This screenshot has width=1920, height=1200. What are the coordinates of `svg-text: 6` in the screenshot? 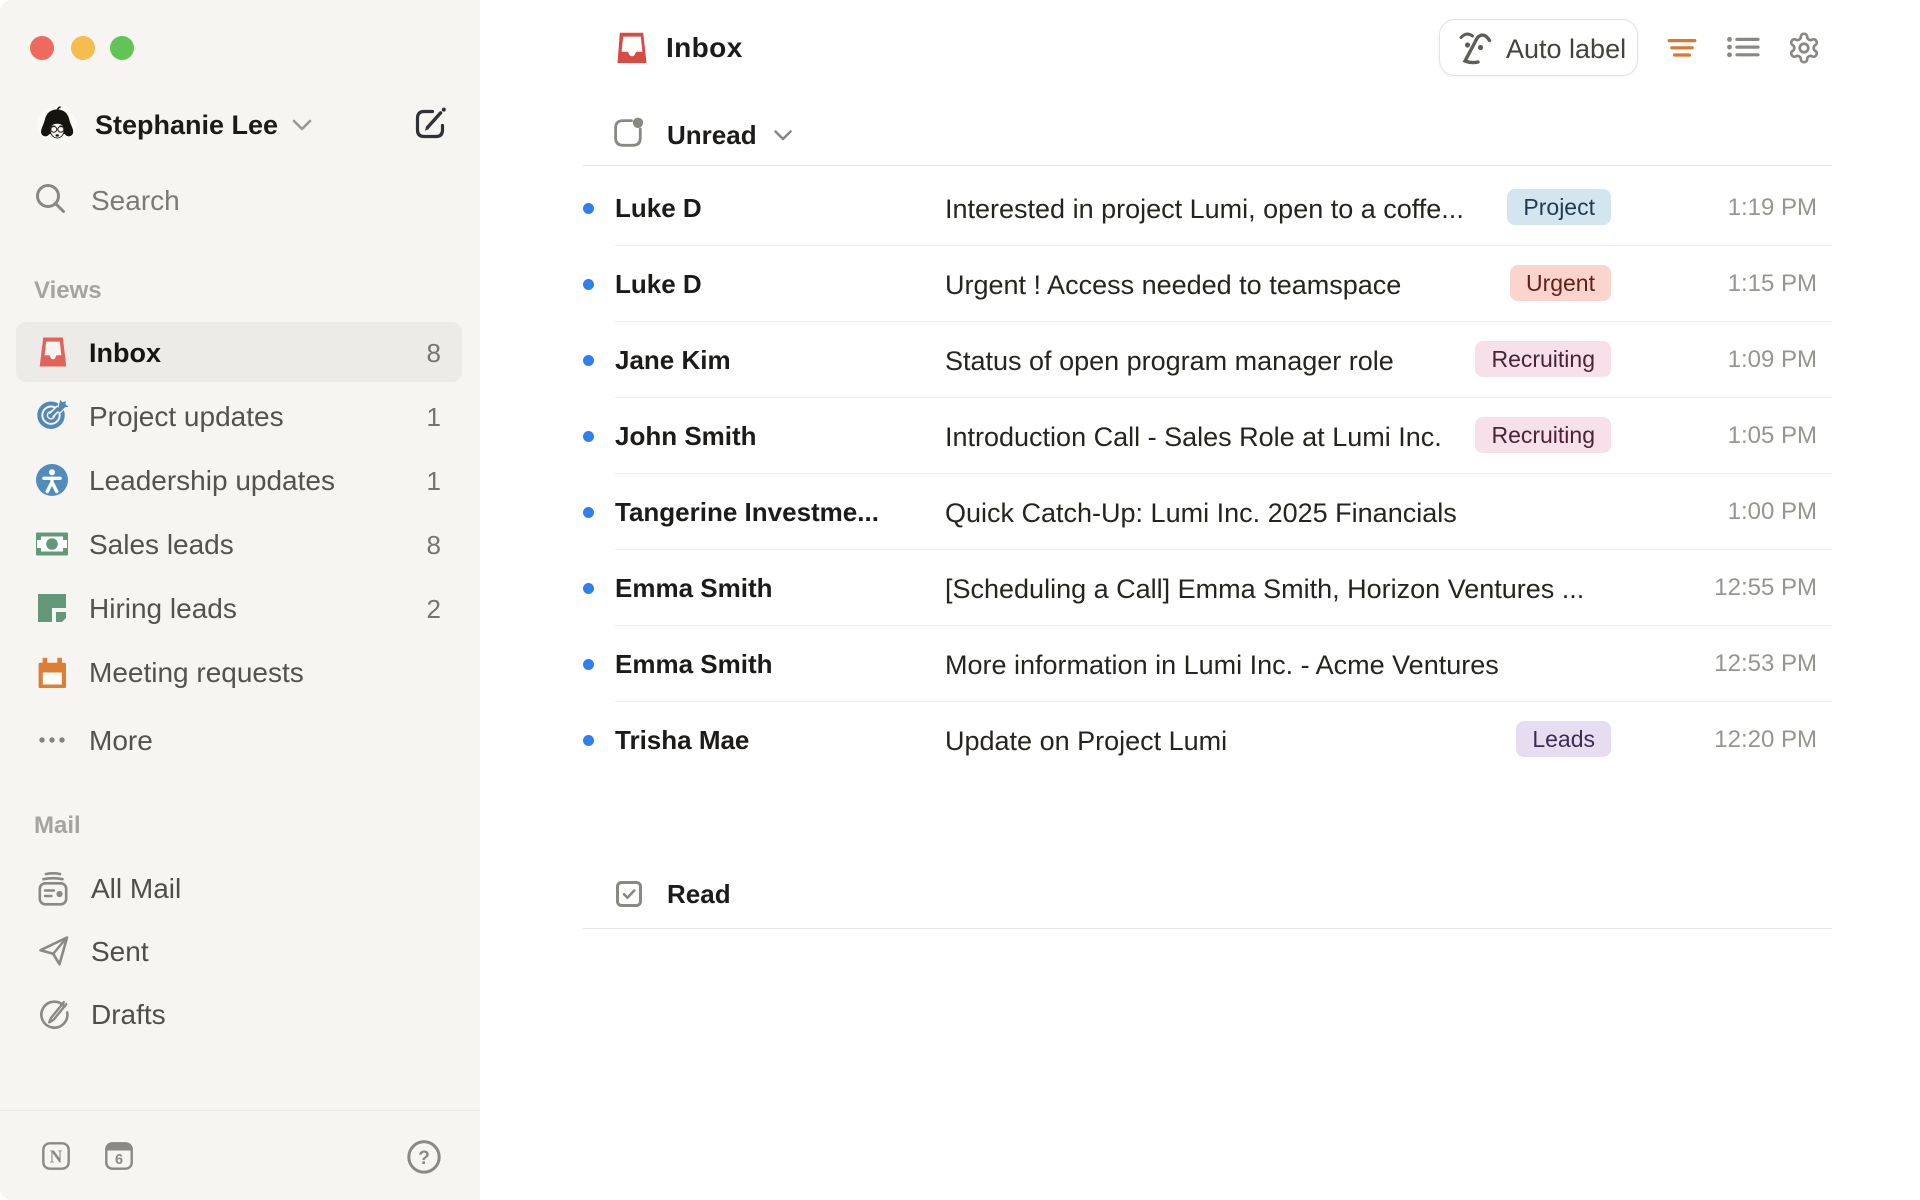 It's located at (119, 1160).